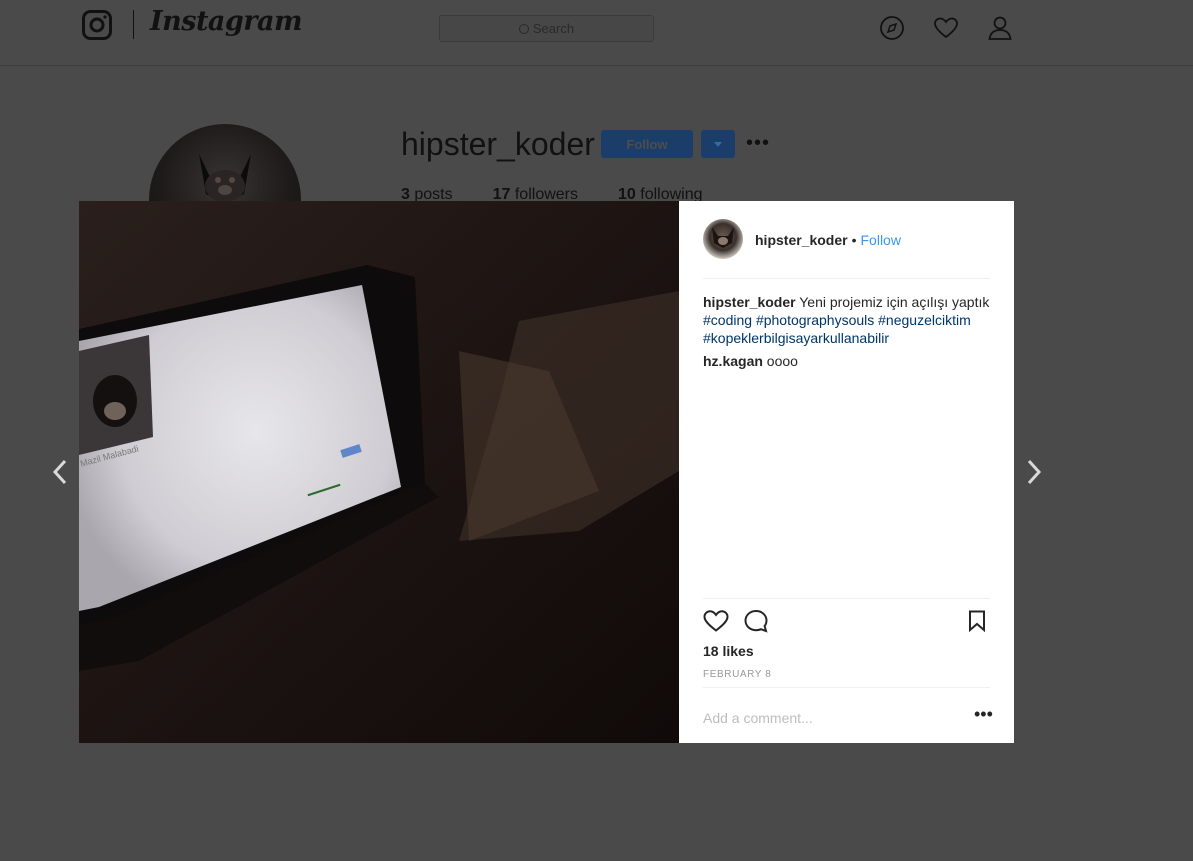 The width and height of the screenshot is (1193, 861). I want to click on instagram-wordmark: Instagram, so click(226, 21).